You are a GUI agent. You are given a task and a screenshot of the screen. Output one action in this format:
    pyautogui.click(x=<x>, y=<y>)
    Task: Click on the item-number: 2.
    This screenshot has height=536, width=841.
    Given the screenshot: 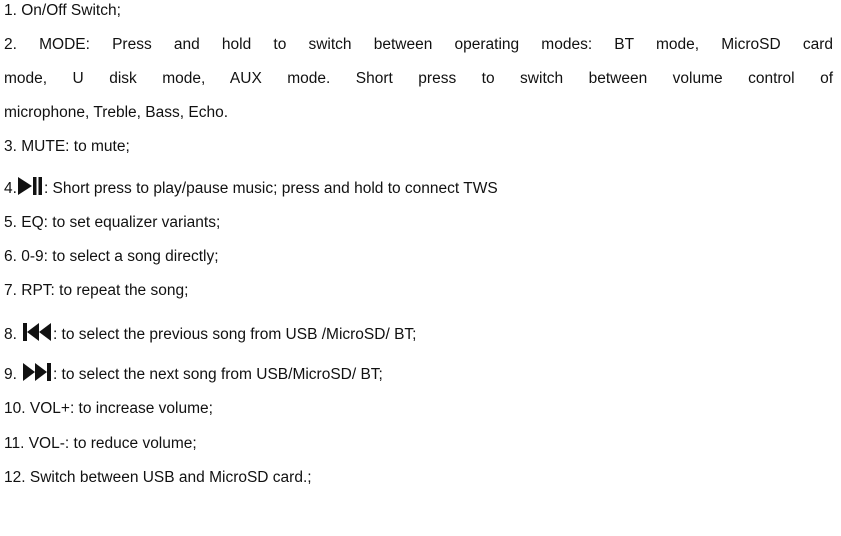 What is the action you would take?
    pyautogui.click(x=10, y=44)
    